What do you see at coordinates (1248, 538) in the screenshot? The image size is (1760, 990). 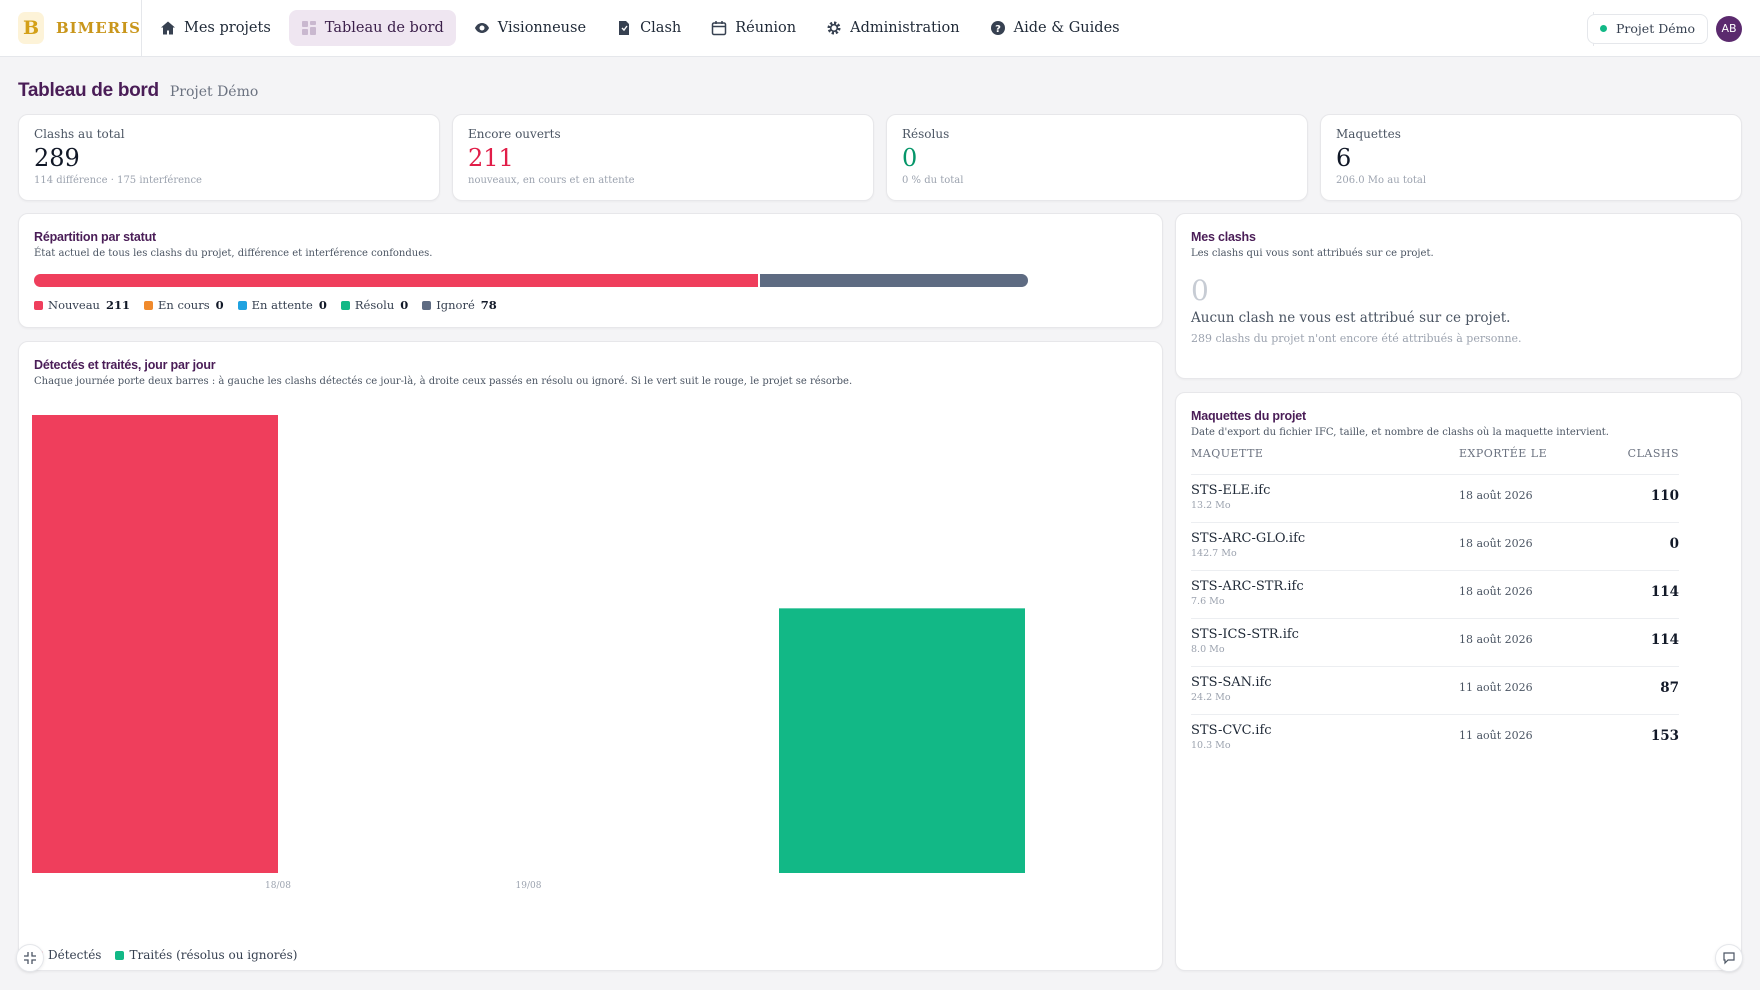 I see `model-name: STS-ARC-GLO.ifc` at bounding box center [1248, 538].